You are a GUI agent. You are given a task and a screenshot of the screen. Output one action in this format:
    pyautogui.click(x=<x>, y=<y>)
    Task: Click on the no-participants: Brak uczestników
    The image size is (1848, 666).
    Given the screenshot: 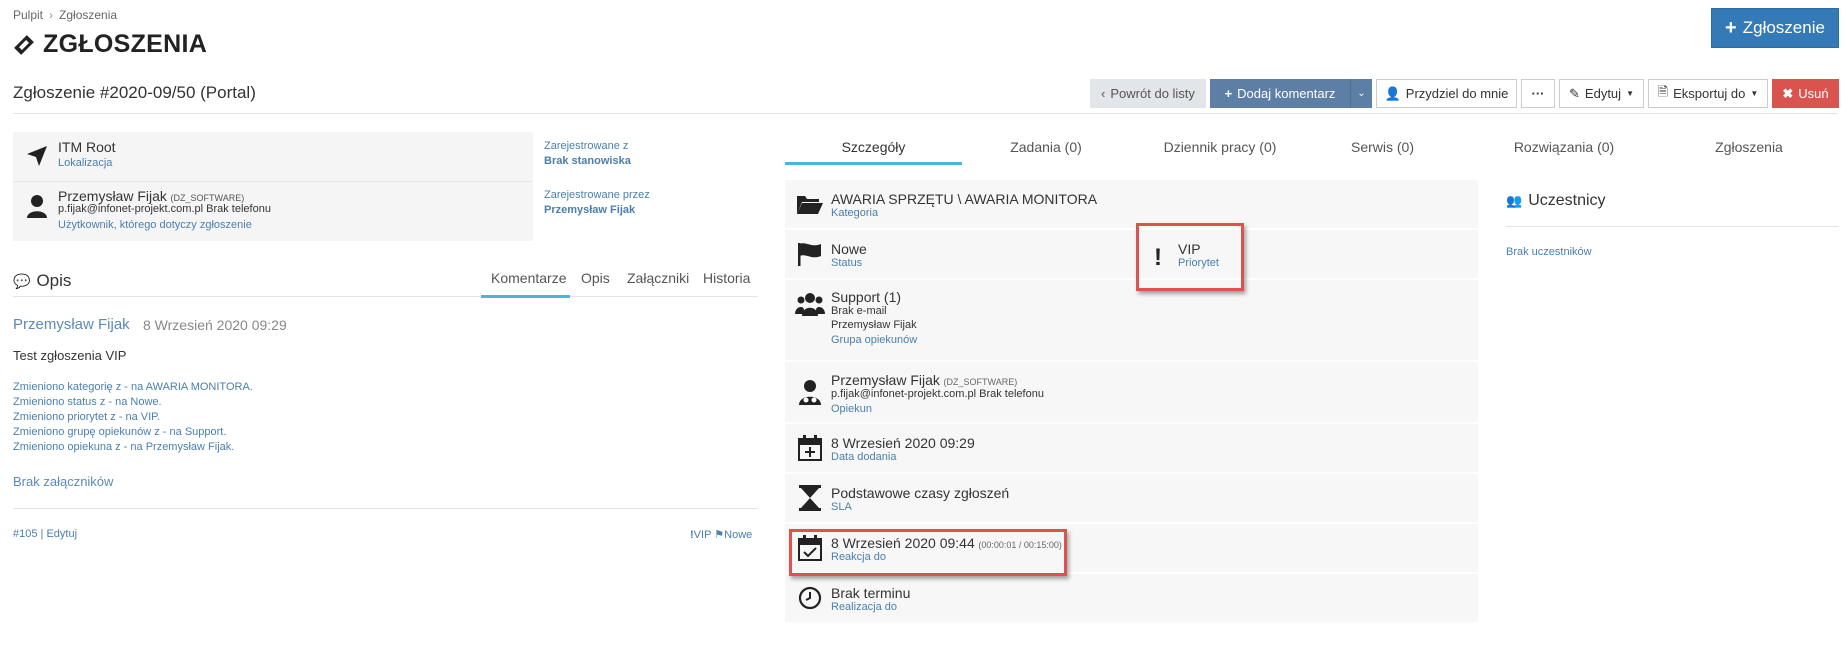 What is the action you would take?
    pyautogui.click(x=1549, y=252)
    